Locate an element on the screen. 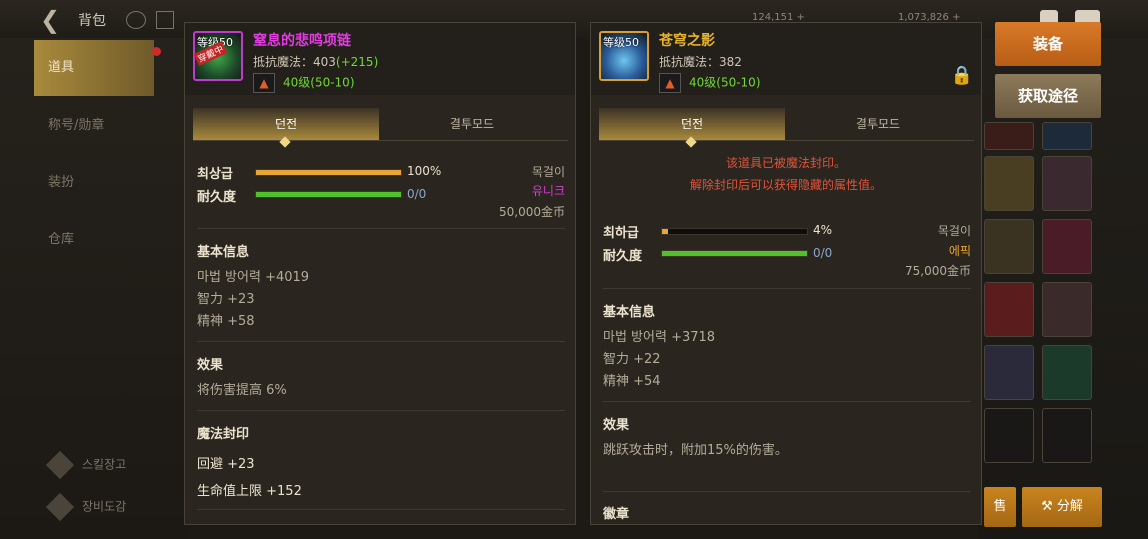 This screenshot has height=539, width=1148. durability-bar-fill is located at coordinates (328, 194).